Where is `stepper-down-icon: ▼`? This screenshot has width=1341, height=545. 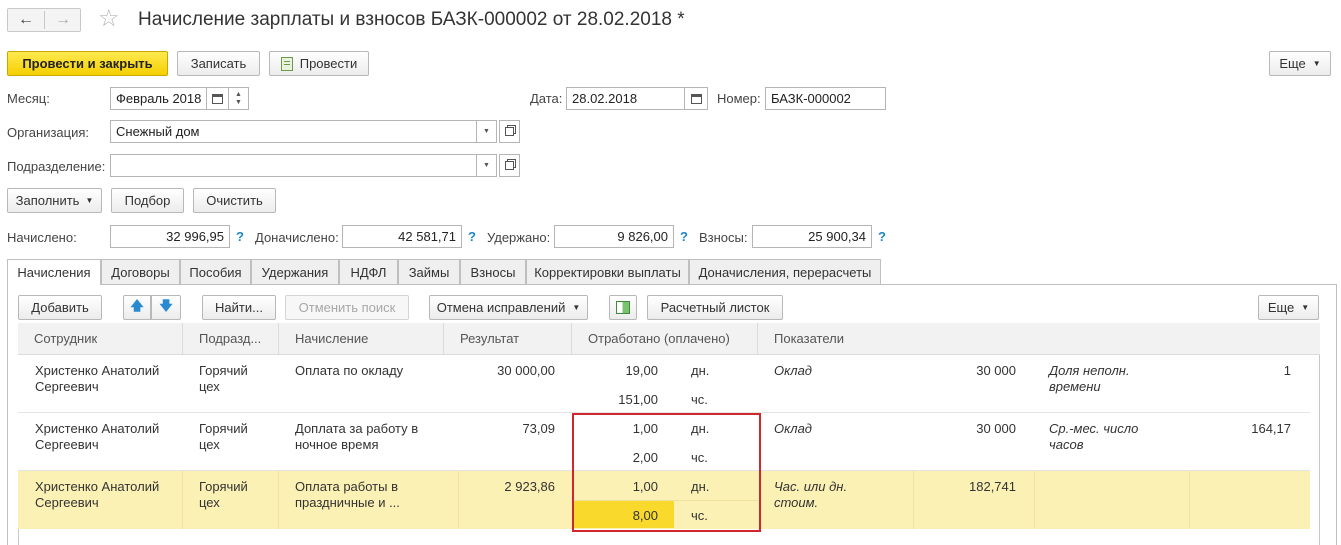 stepper-down-icon: ▼ is located at coordinates (238, 103).